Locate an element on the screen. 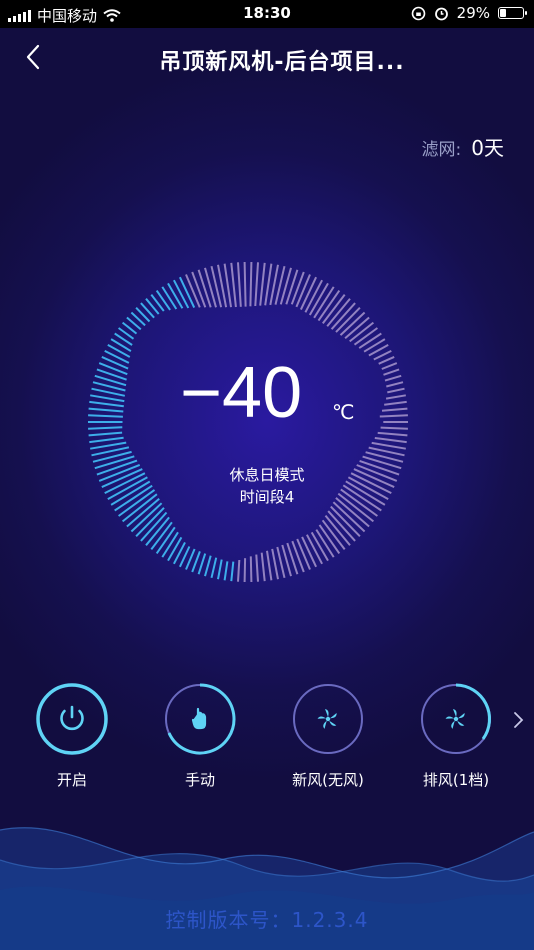  control-bar: 开启 手动 新风(无风) 排风(1档) is located at coordinates (267, 738).